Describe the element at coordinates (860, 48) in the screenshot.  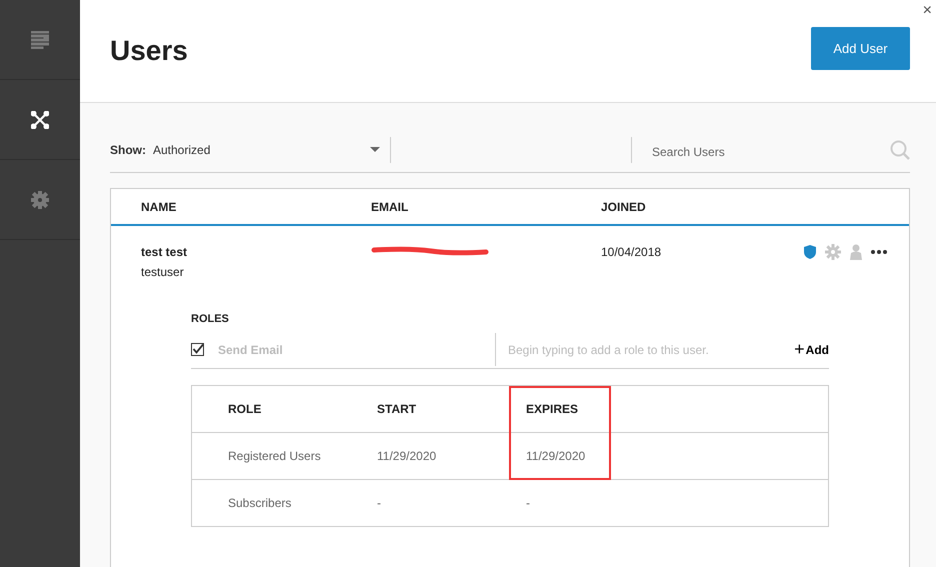
I see `add-user-button: Add User` at that location.